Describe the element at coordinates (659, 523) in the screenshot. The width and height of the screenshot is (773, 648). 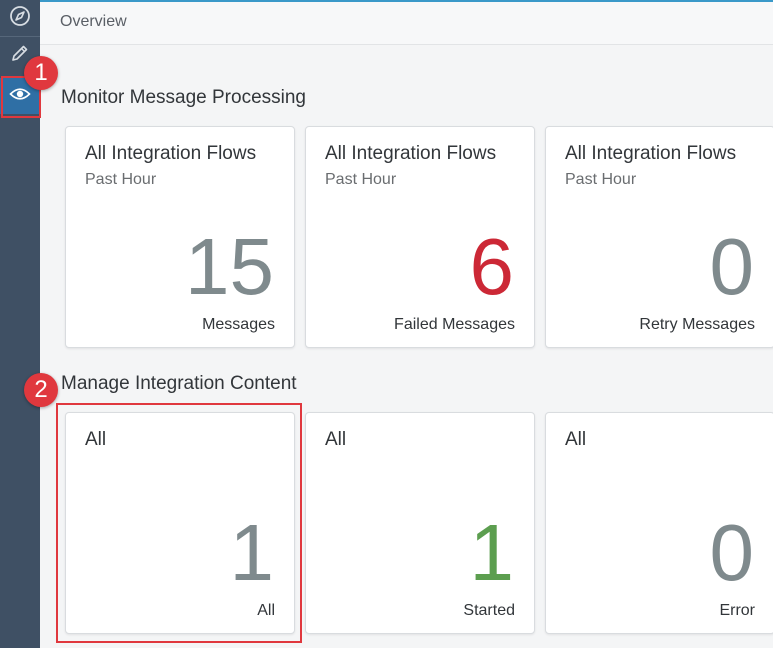
I see `error-content-tile: All 0 Error` at that location.